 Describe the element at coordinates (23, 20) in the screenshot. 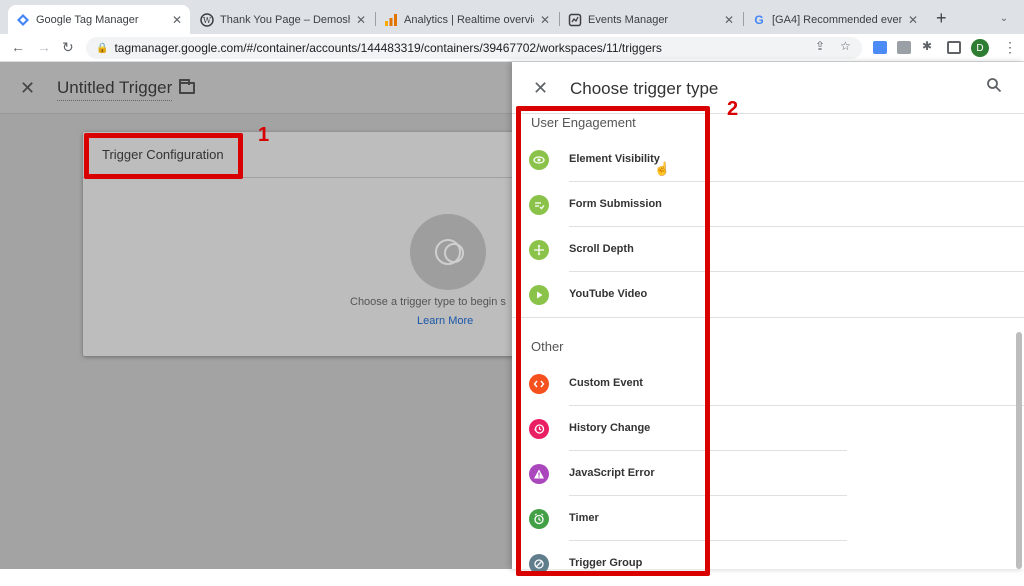

I see `gtm-icon` at that location.